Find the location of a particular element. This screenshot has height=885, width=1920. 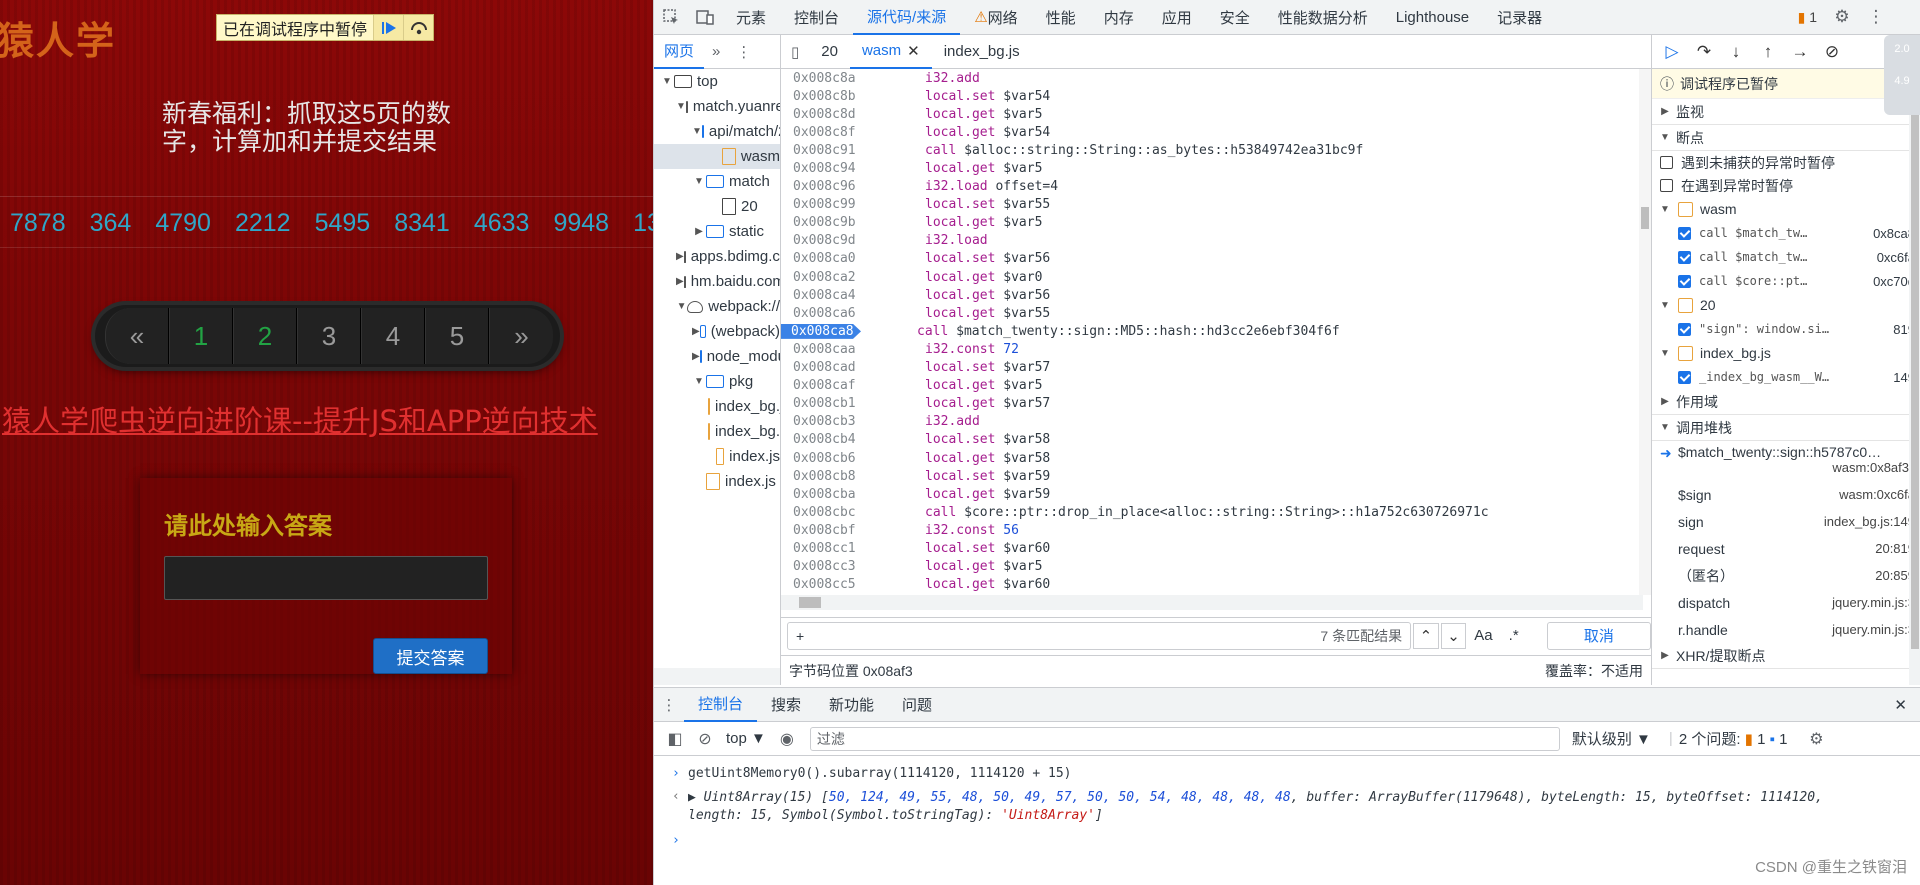

resume-icon: ▷ is located at coordinates (1672, 52).